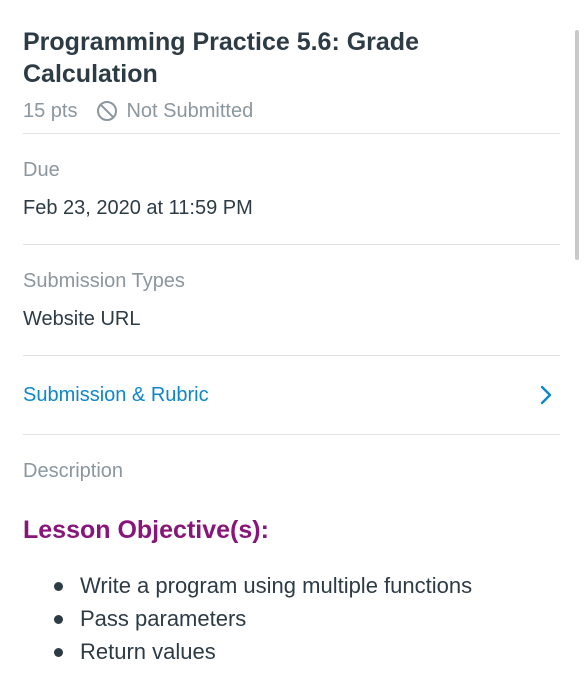  Describe the element at coordinates (73, 471) in the screenshot. I see `description-label: Description` at that location.